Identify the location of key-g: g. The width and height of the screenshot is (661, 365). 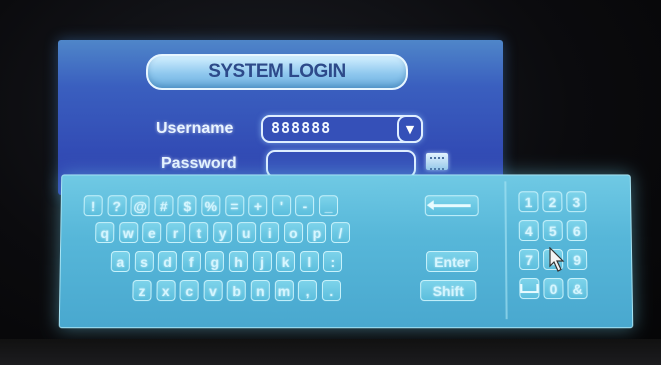
(215, 261).